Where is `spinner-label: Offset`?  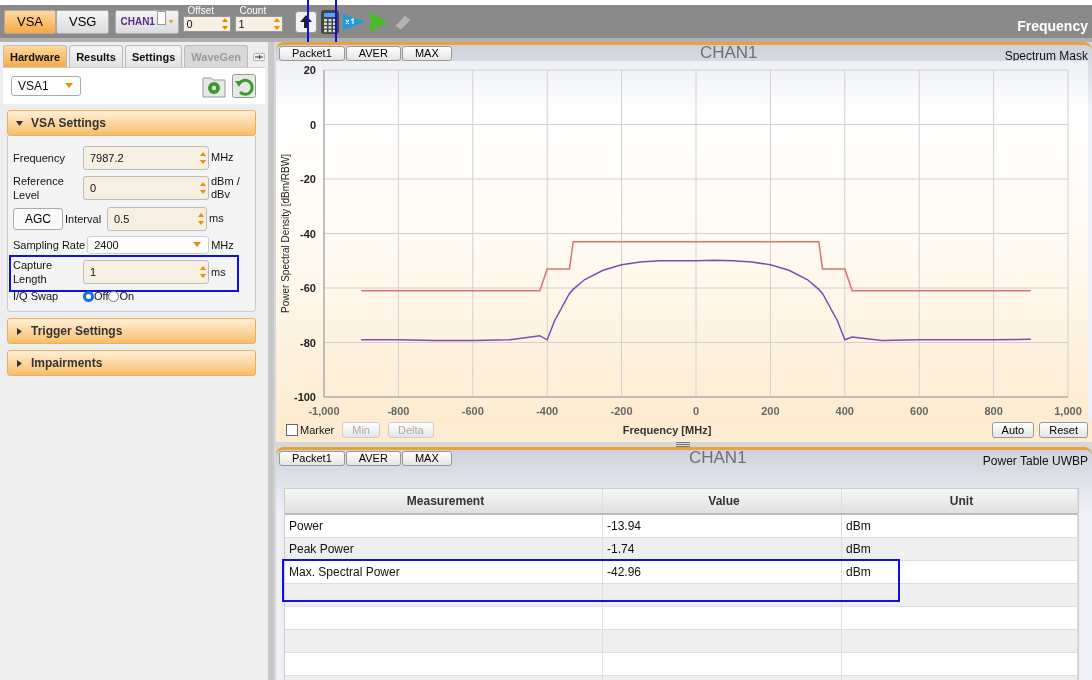
spinner-label: Offset is located at coordinates (201, 10).